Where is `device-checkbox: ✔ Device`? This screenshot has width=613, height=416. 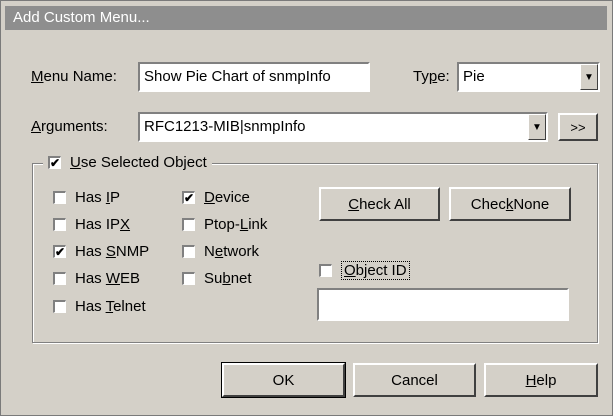
device-checkbox: ✔ Device is located at coordinates (216, 197).